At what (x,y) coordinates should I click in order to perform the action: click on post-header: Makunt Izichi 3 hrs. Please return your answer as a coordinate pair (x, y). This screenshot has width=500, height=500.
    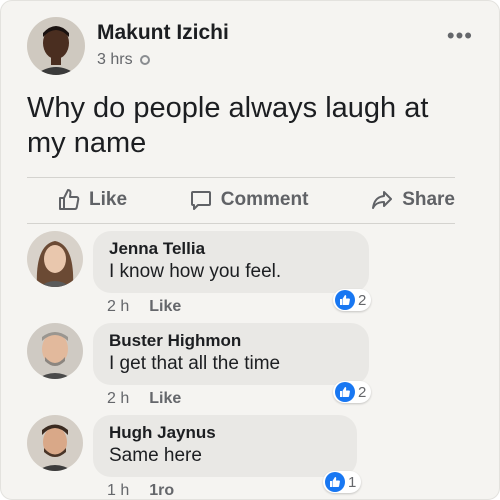
    Looking at the image, I should click on (128, 46).